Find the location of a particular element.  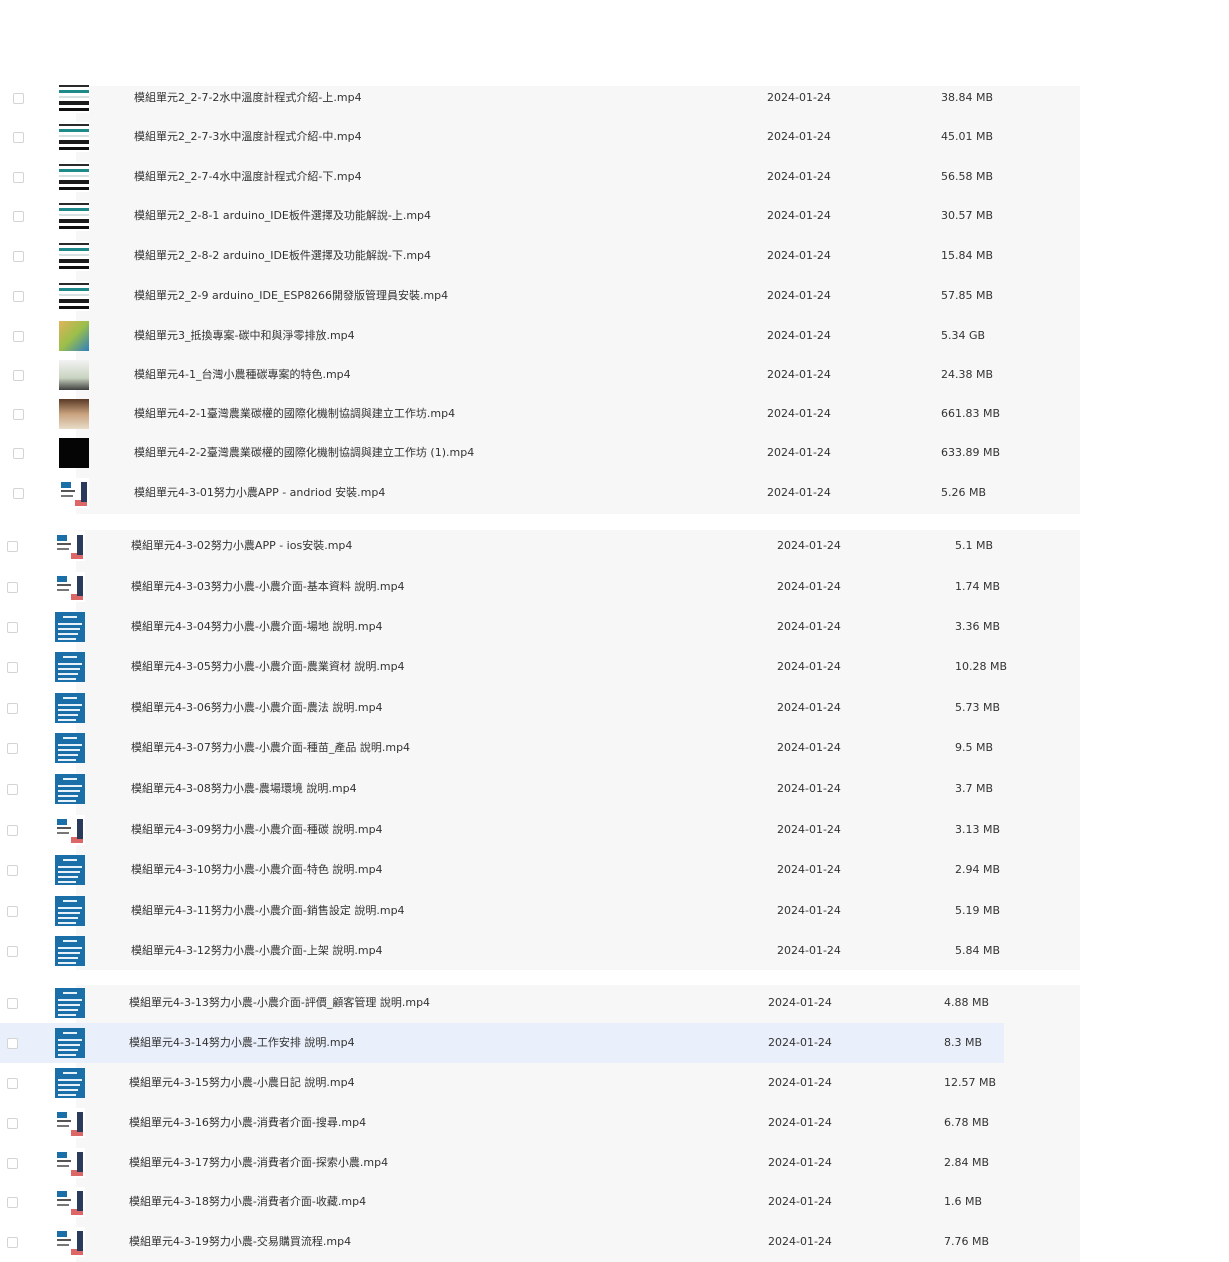

file-name: 模組單元2_2-8-2 arduino_IDE板件選擇及功能解說-下.mp4 is located at coordinates (282, 256).